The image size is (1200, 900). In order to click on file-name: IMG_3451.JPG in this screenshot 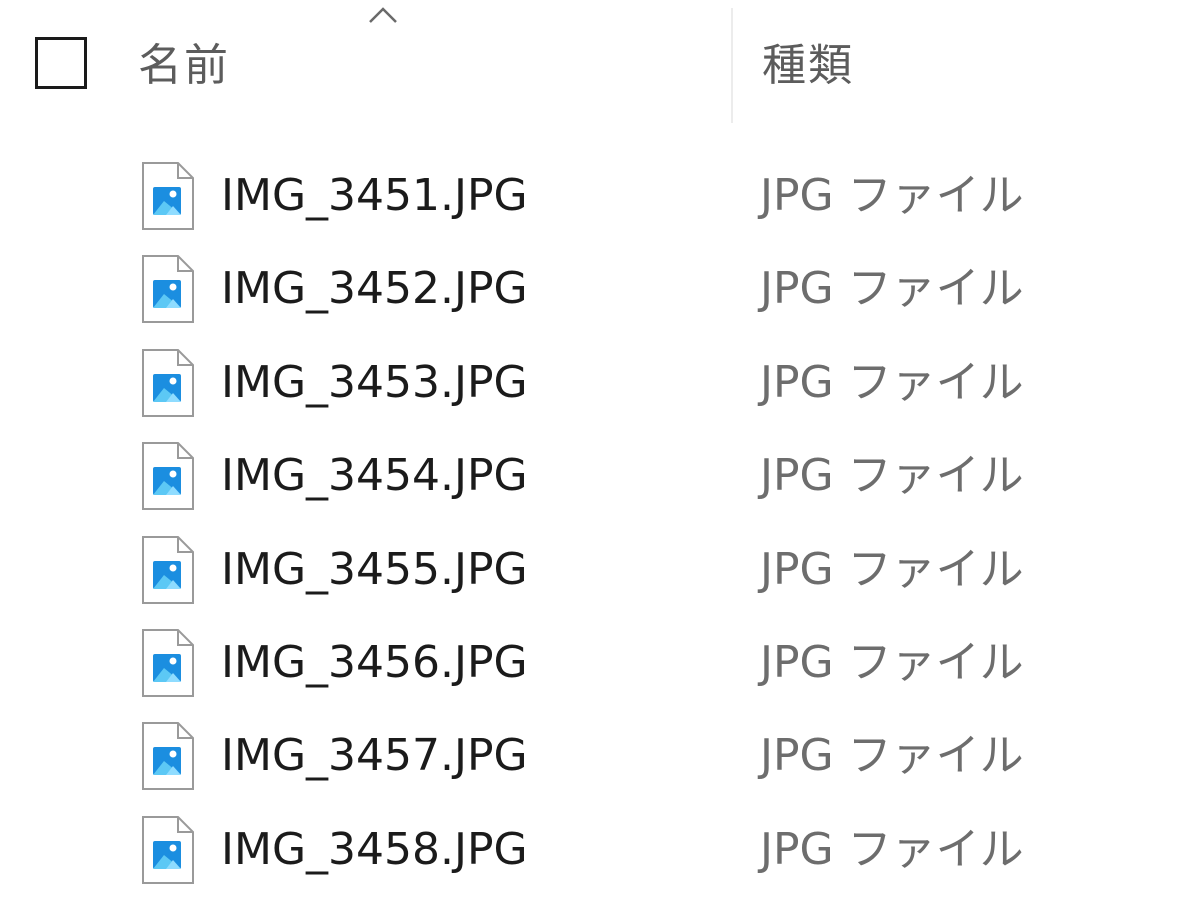, I will do `click(374, 195)`.